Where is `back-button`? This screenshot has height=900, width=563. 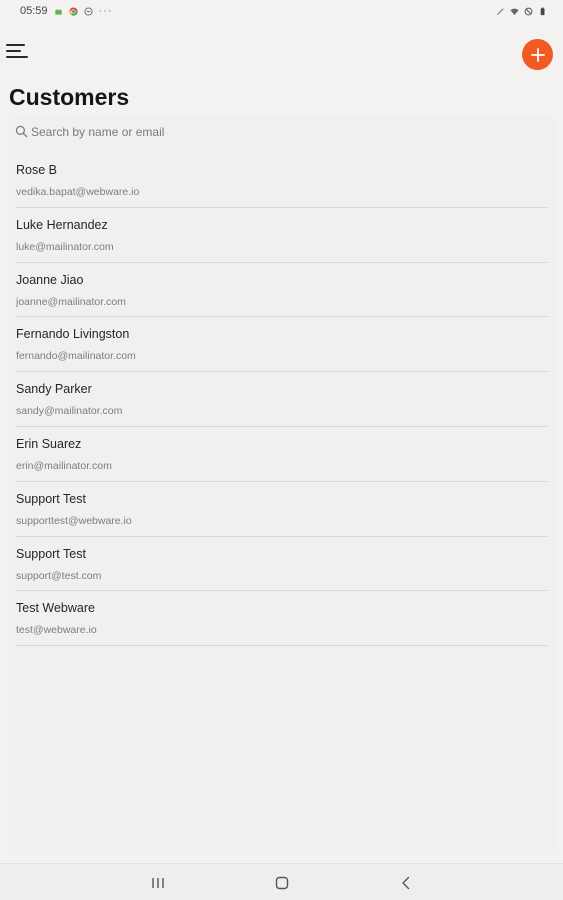 back-button is located at coordinates (406, 883).